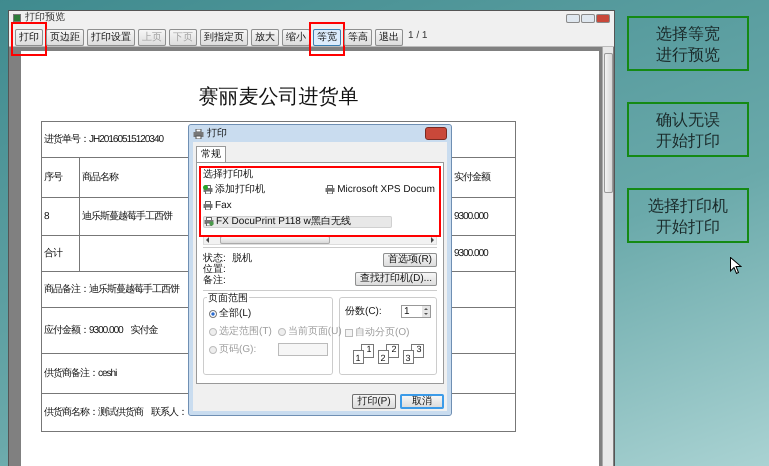 The height and width of the screenshot is (466, 769). What do you see at coordinates (688, 119) in the screenshot?
I see `note-text: 确认无误` at bounding box center [688, 119].